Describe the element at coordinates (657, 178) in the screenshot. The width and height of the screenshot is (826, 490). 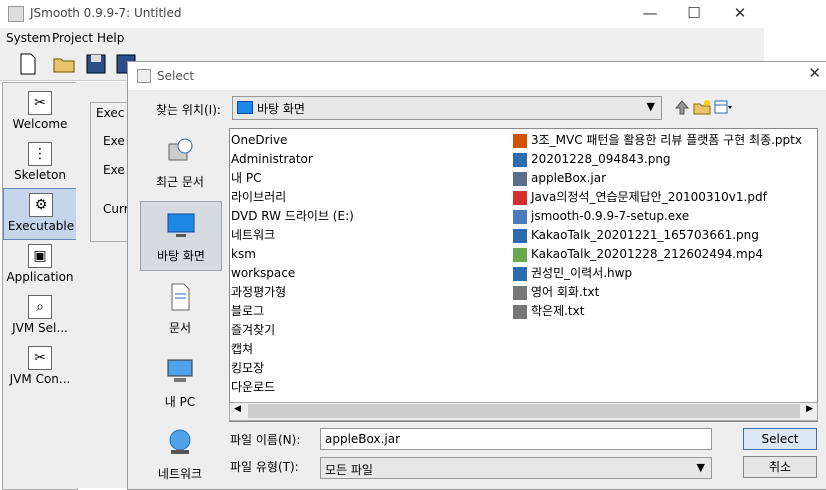
I see `list-item: appleBox.jar` at that location.